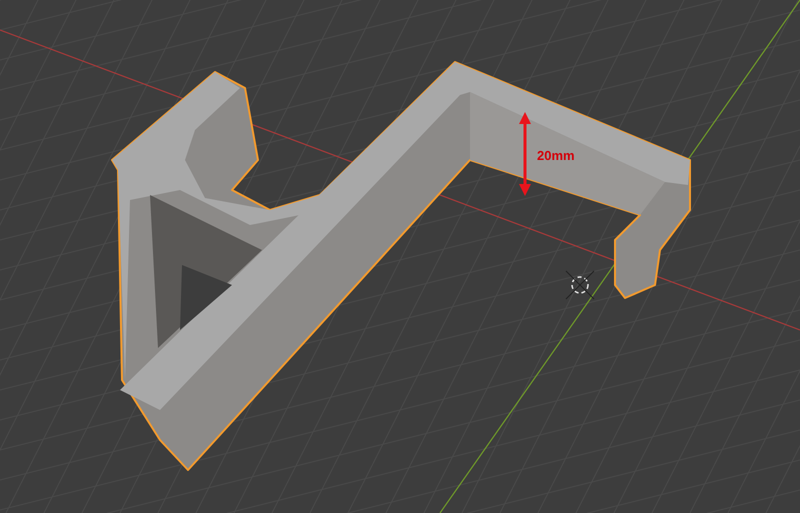  Describe the element at coordinates (580, 285) in the screenshot. I see `3d-cursor-icon` at that location.